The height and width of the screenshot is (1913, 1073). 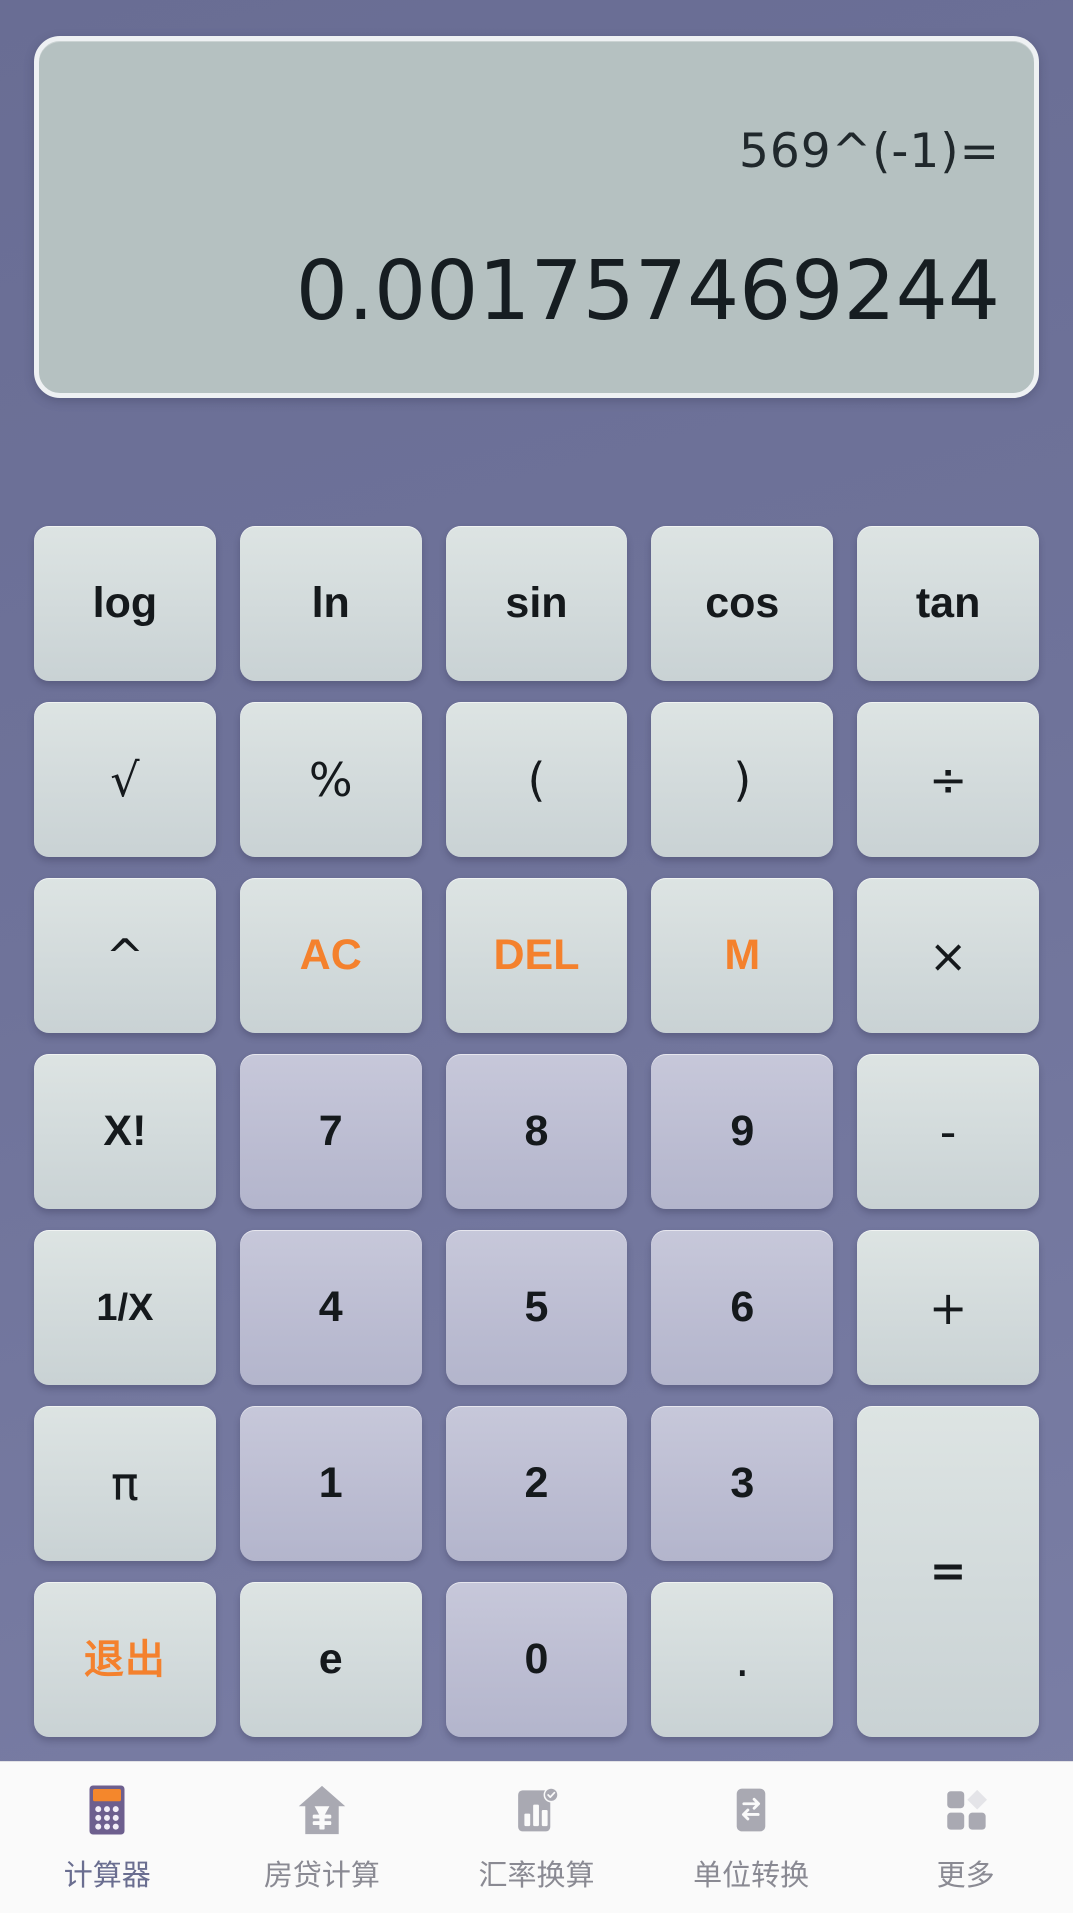 What do you see at coordinates (536, 1810) in the screenshot?
I see `bar-chart-icon` at bounding box center [536, 1810].